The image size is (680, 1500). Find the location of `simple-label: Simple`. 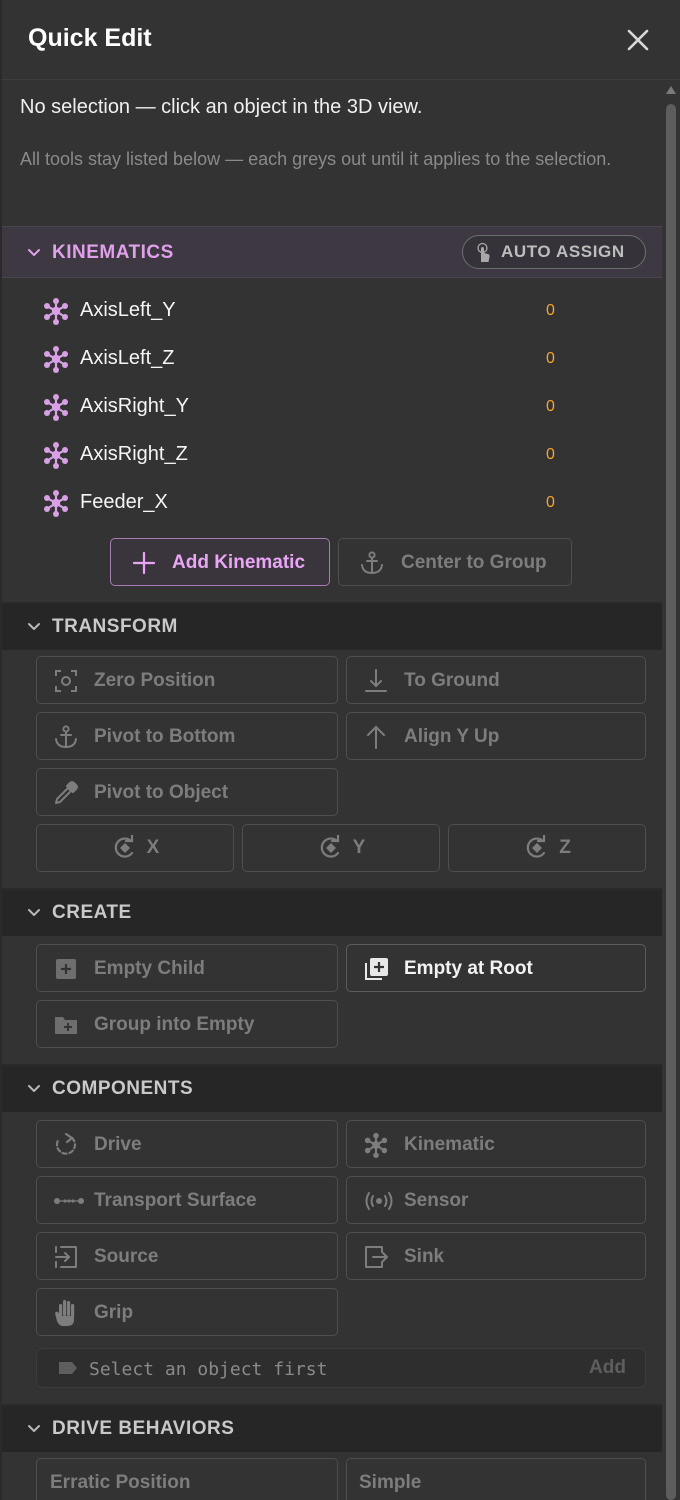

simple-label: Simple is located at coordinates (390, 1482).